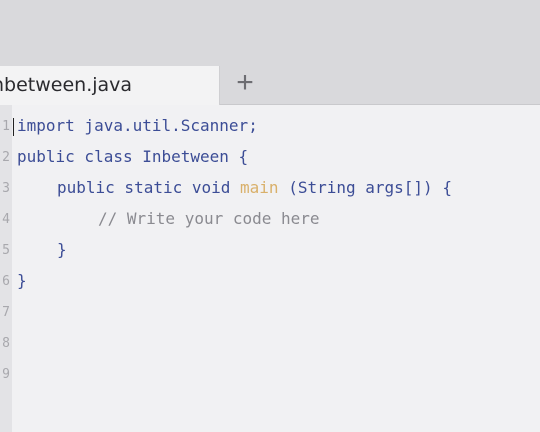 The height and width of the screenshot is (432, 540). I want to click on code-line-5: 5 }, so click(270, 252).